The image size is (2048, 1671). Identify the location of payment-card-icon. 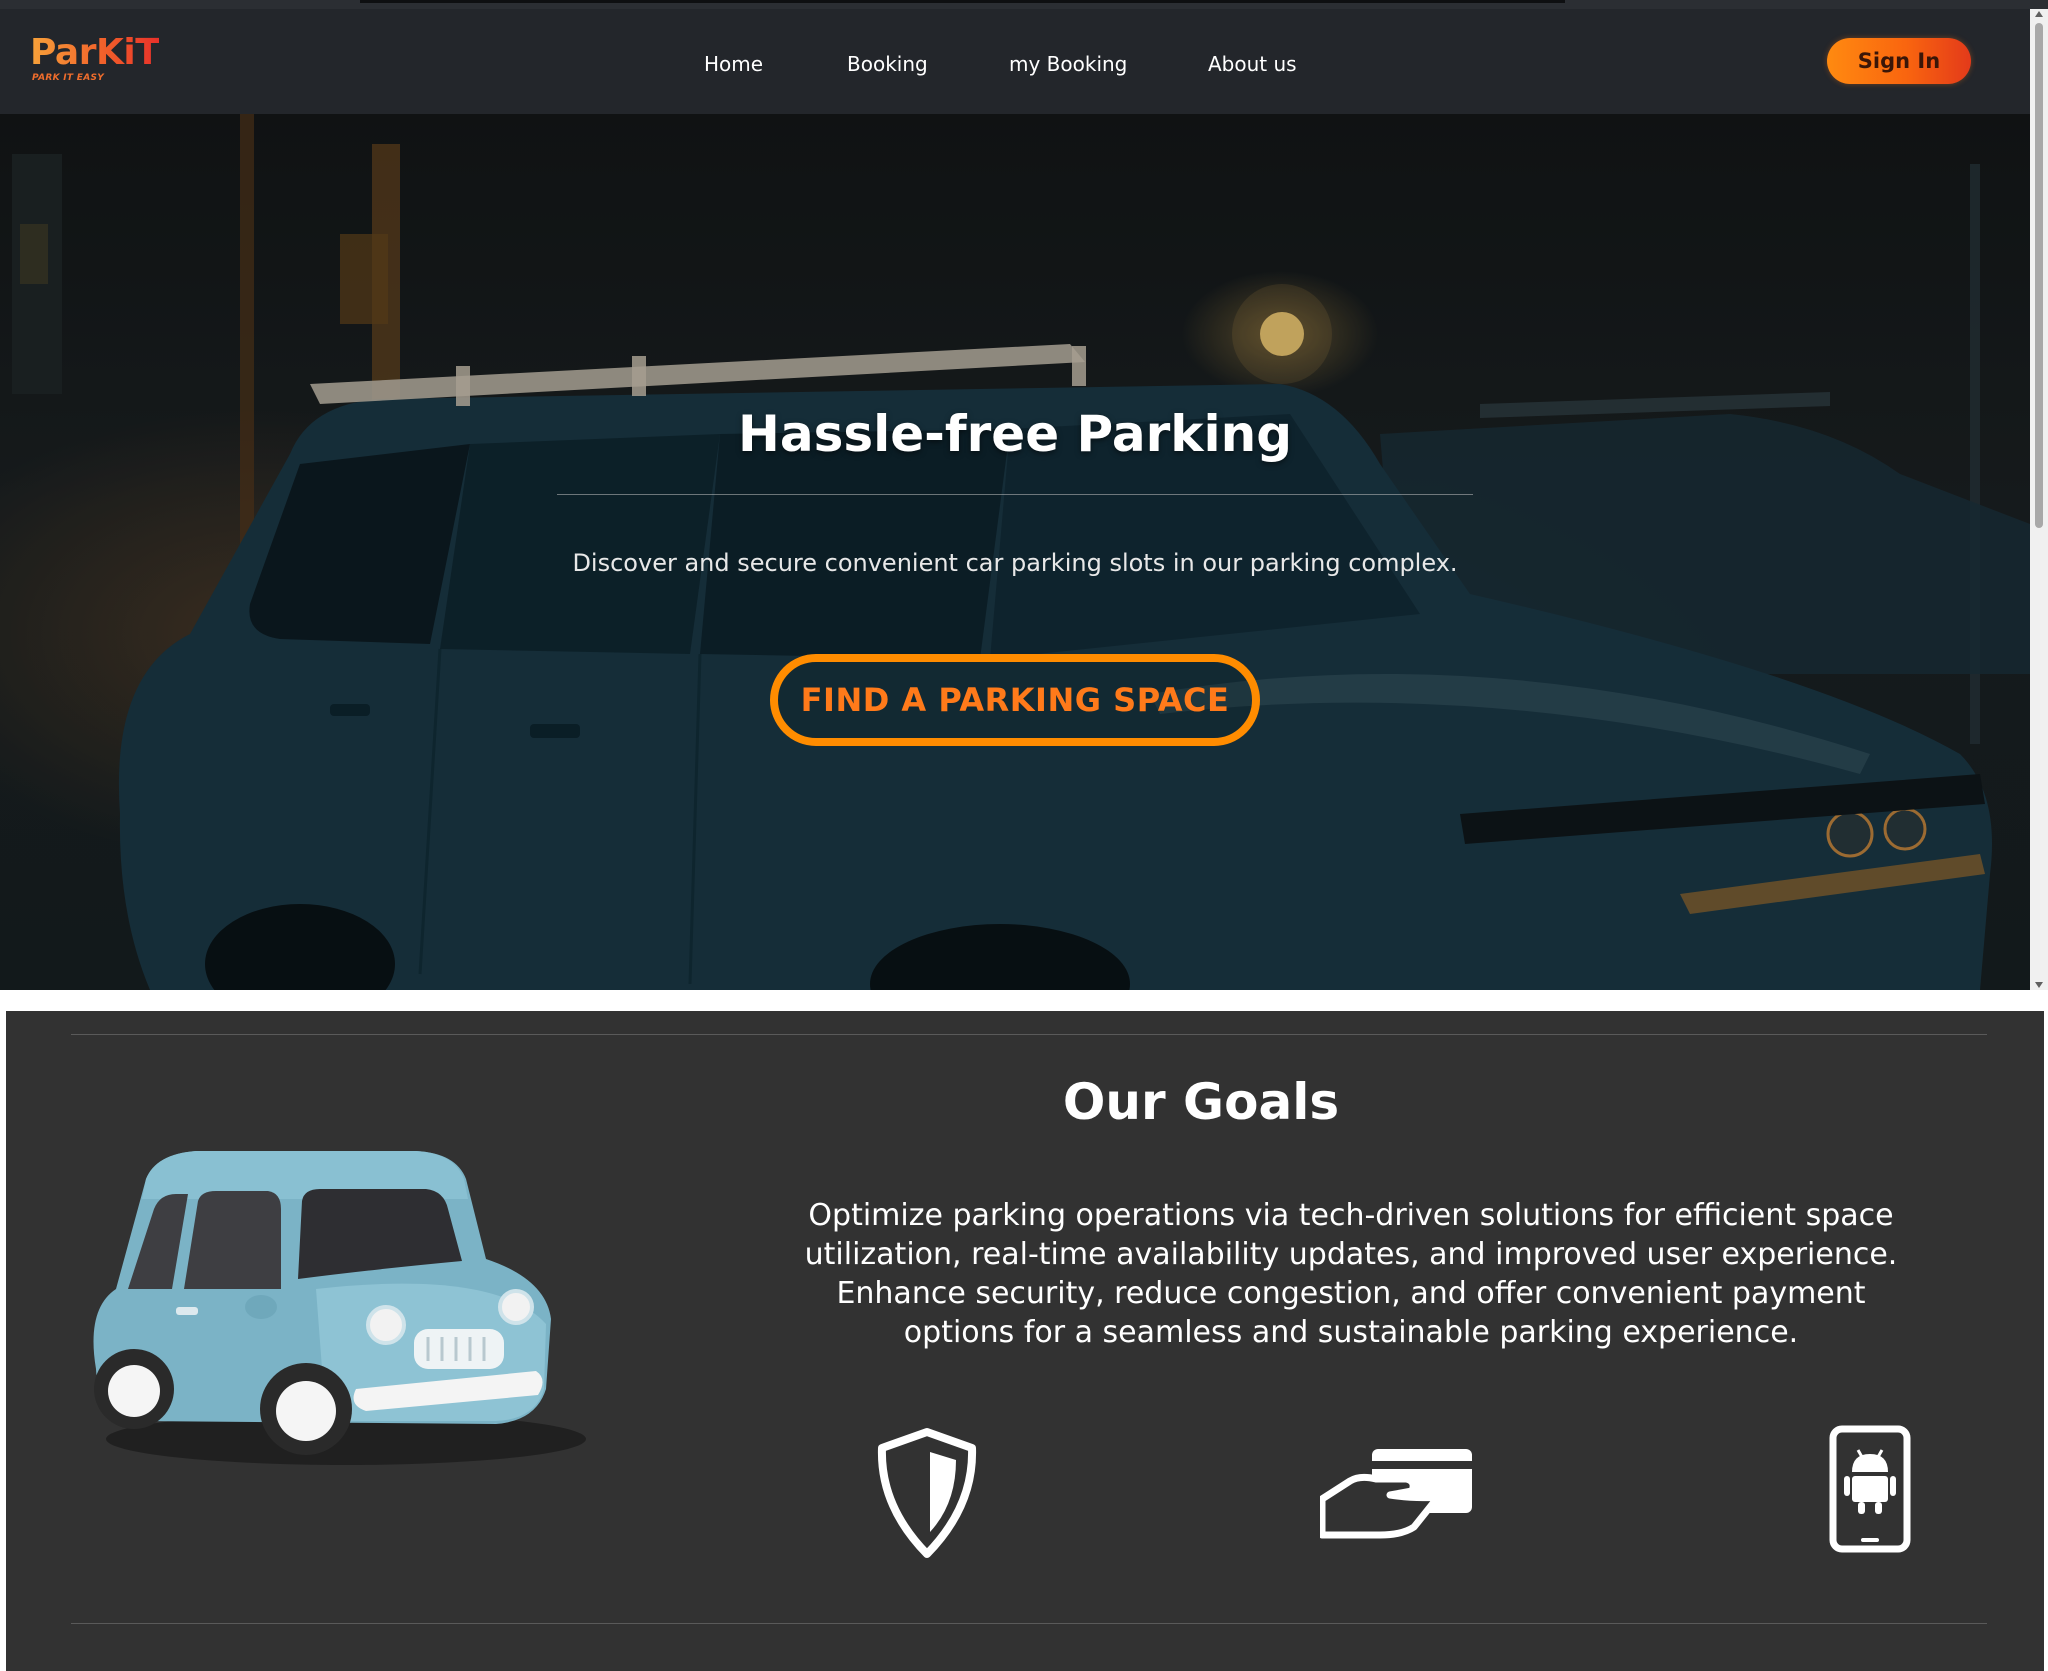
(1396, 1494).